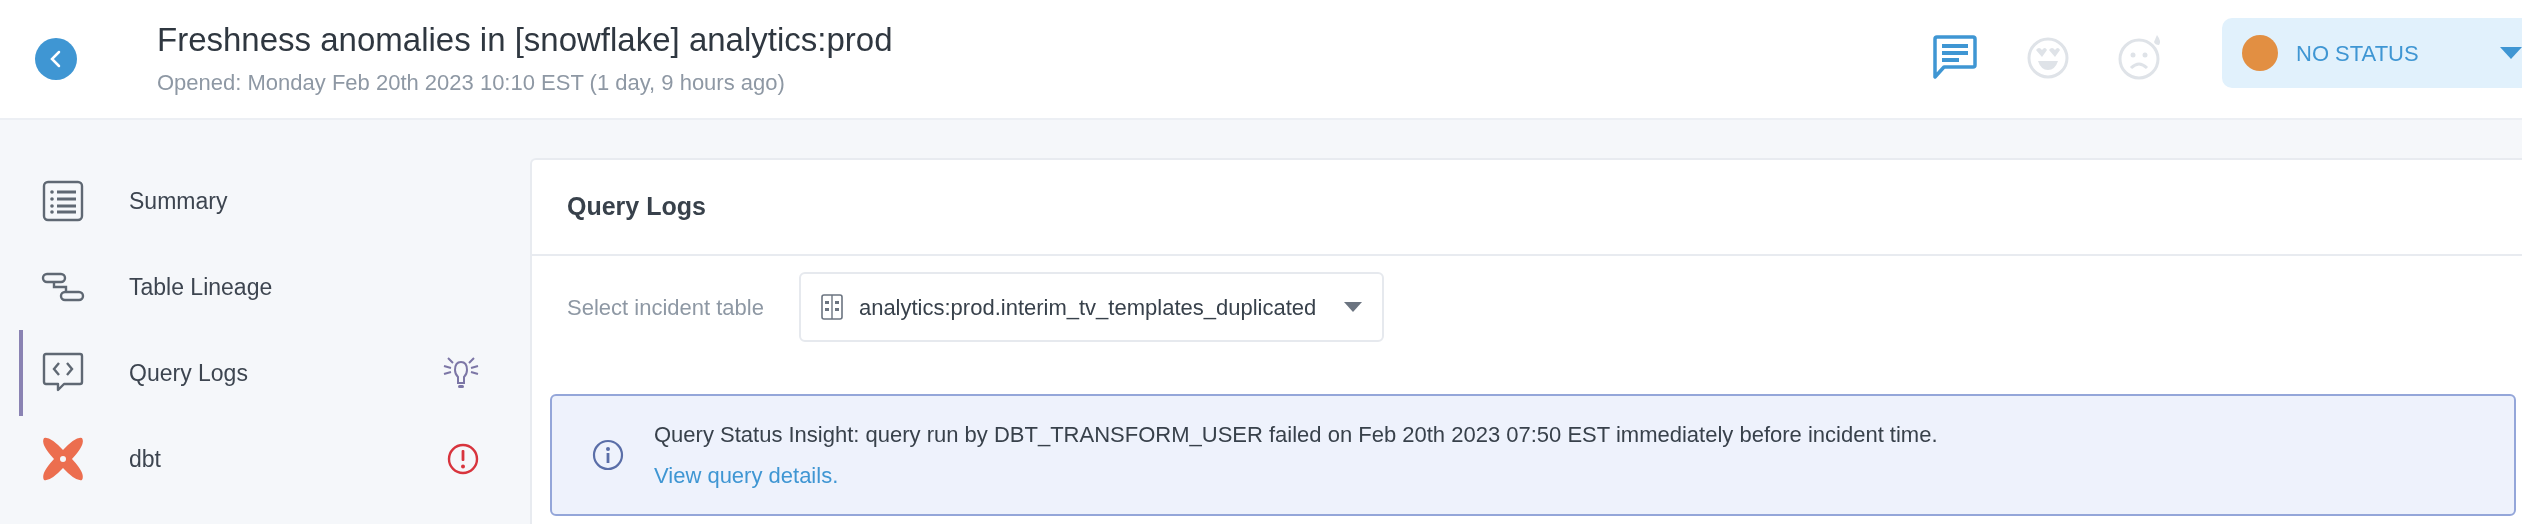 The width and height of the screenshot is (2522, 524). Describe the element at coordinates (461, 373) in the screenshot. I see `lightbulb-icon` at that location.